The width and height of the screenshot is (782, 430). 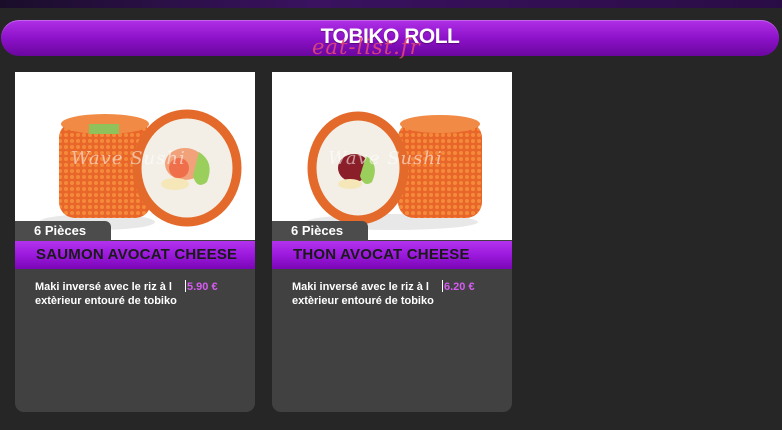 What do you see at coordinates (391, 4) in the screenshot?
I see `top-bar` at bounding box center [391, 4].